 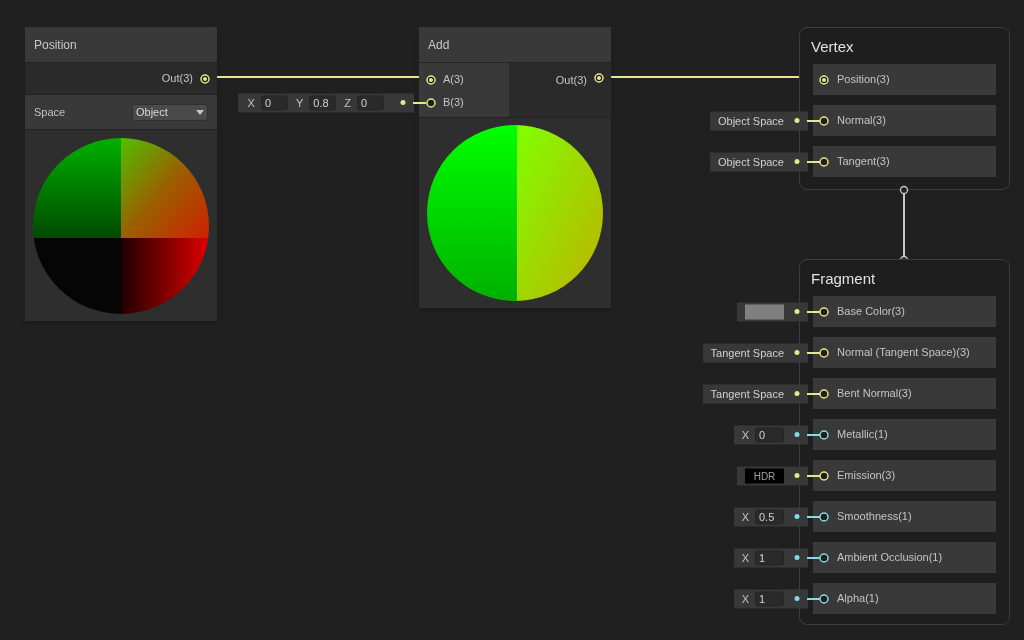 I want to click on inline-input: X 0.5, so click(x=770, y=516).